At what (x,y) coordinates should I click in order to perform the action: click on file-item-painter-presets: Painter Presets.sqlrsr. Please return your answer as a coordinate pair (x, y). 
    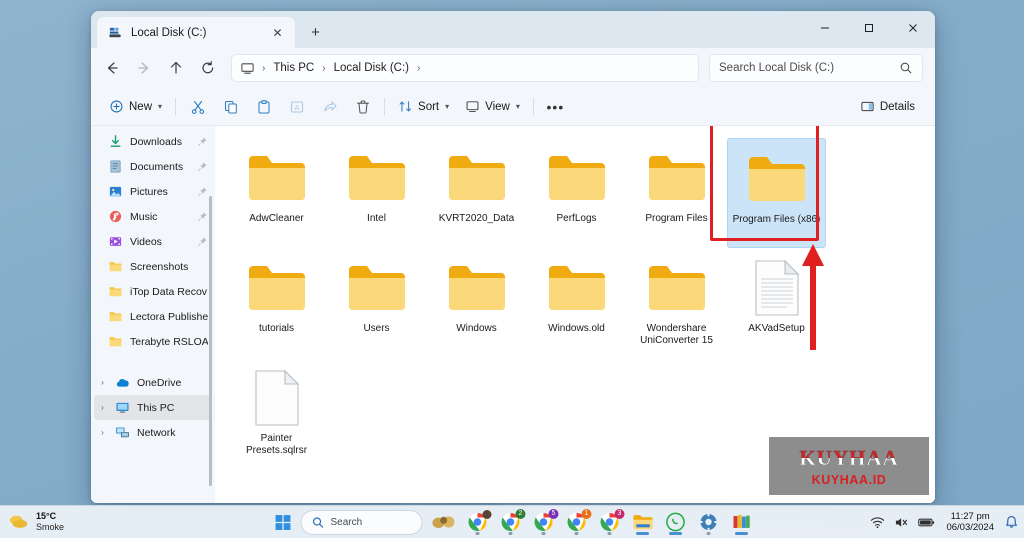
    Looking at the image, I should click on (276, 413).